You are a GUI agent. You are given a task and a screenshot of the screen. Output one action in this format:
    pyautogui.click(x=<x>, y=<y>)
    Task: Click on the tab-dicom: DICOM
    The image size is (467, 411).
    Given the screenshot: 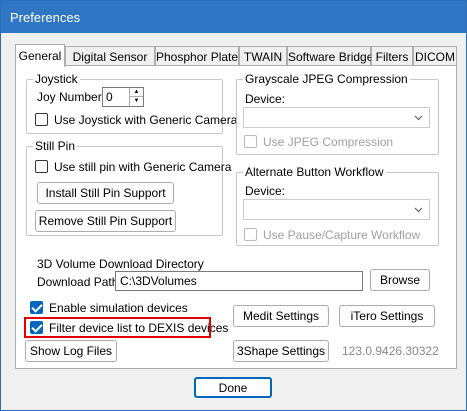 What is the action you would take?
    pyautogui.click(x=435, y=56)
    